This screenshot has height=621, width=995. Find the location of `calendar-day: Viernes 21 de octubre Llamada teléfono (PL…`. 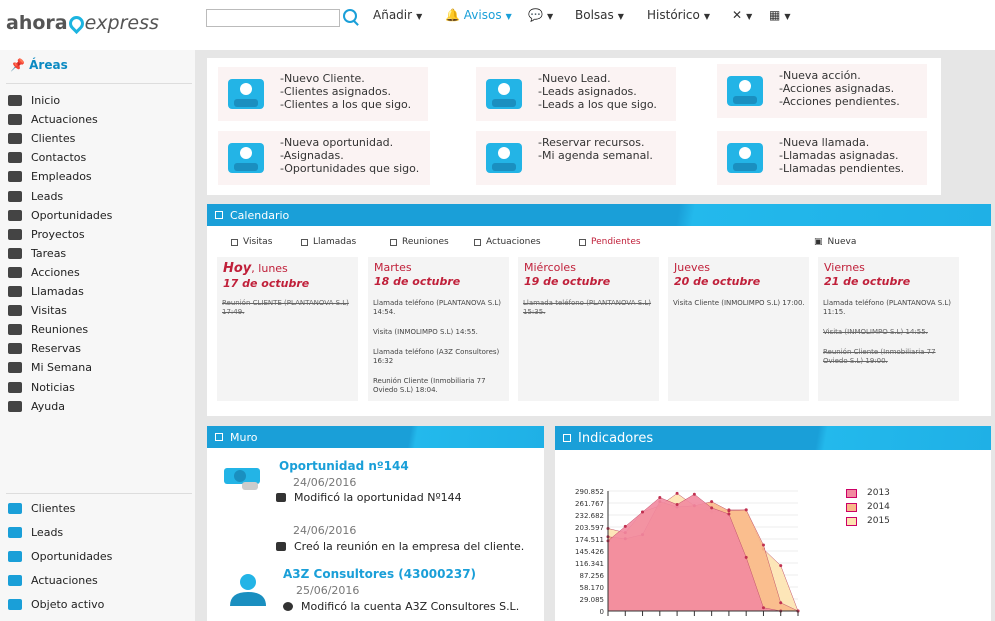

calendar-day: Viernes 21 de octubre Llamada teléfono (PL… is located at coordinates (888, 329).